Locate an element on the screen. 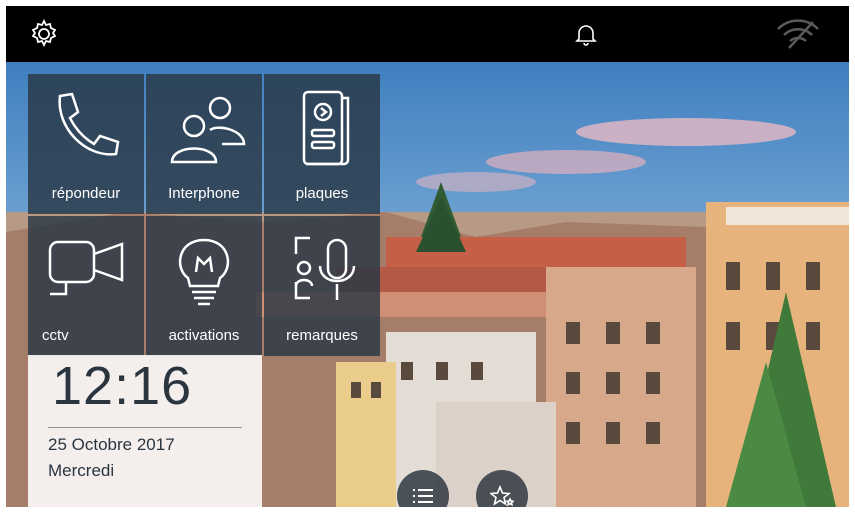 The image size is (855, 513). phone-icon is located at coordinates (89, 124).